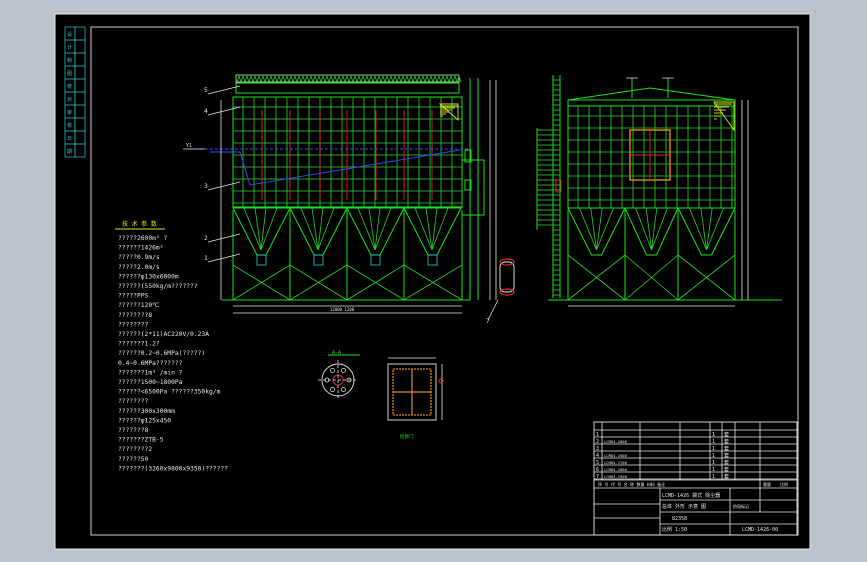  What do you see at coordinates (189, 146) in the screenshot?
I see `level-mark: Y1` at bounding box center [189, 146].